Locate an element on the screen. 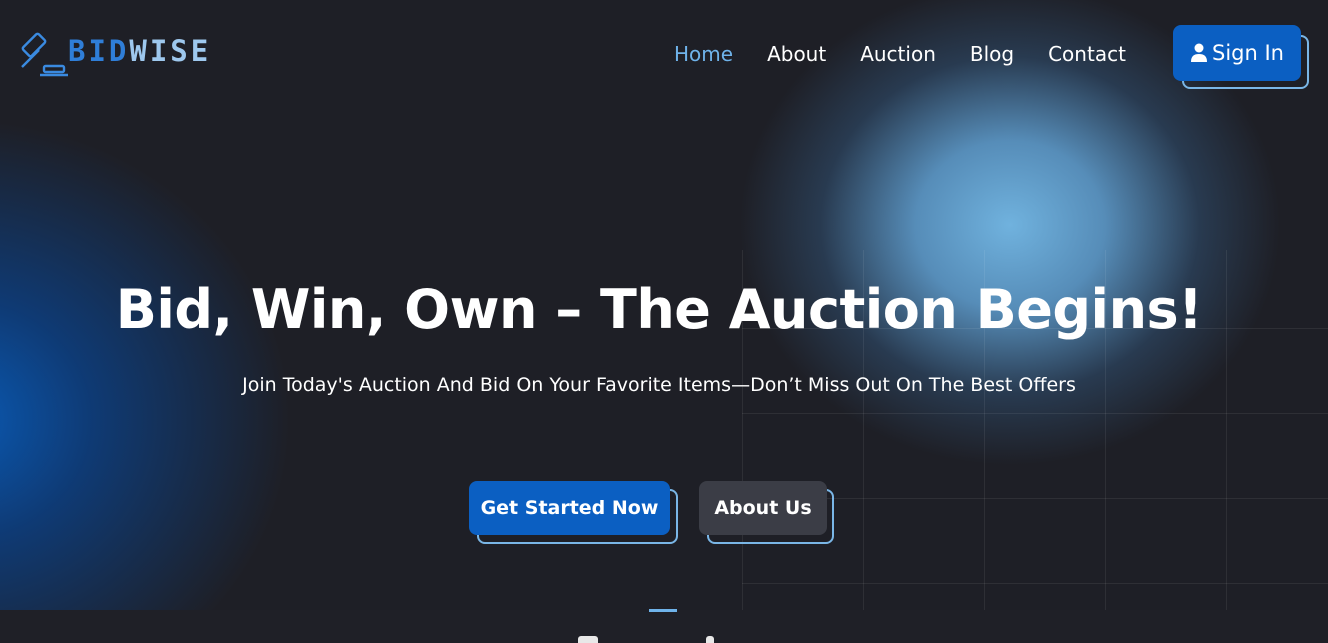 The width and height of the screenshot is (1328, 643). sign-in-button: Sign In is located at coordinates (1237, 53).